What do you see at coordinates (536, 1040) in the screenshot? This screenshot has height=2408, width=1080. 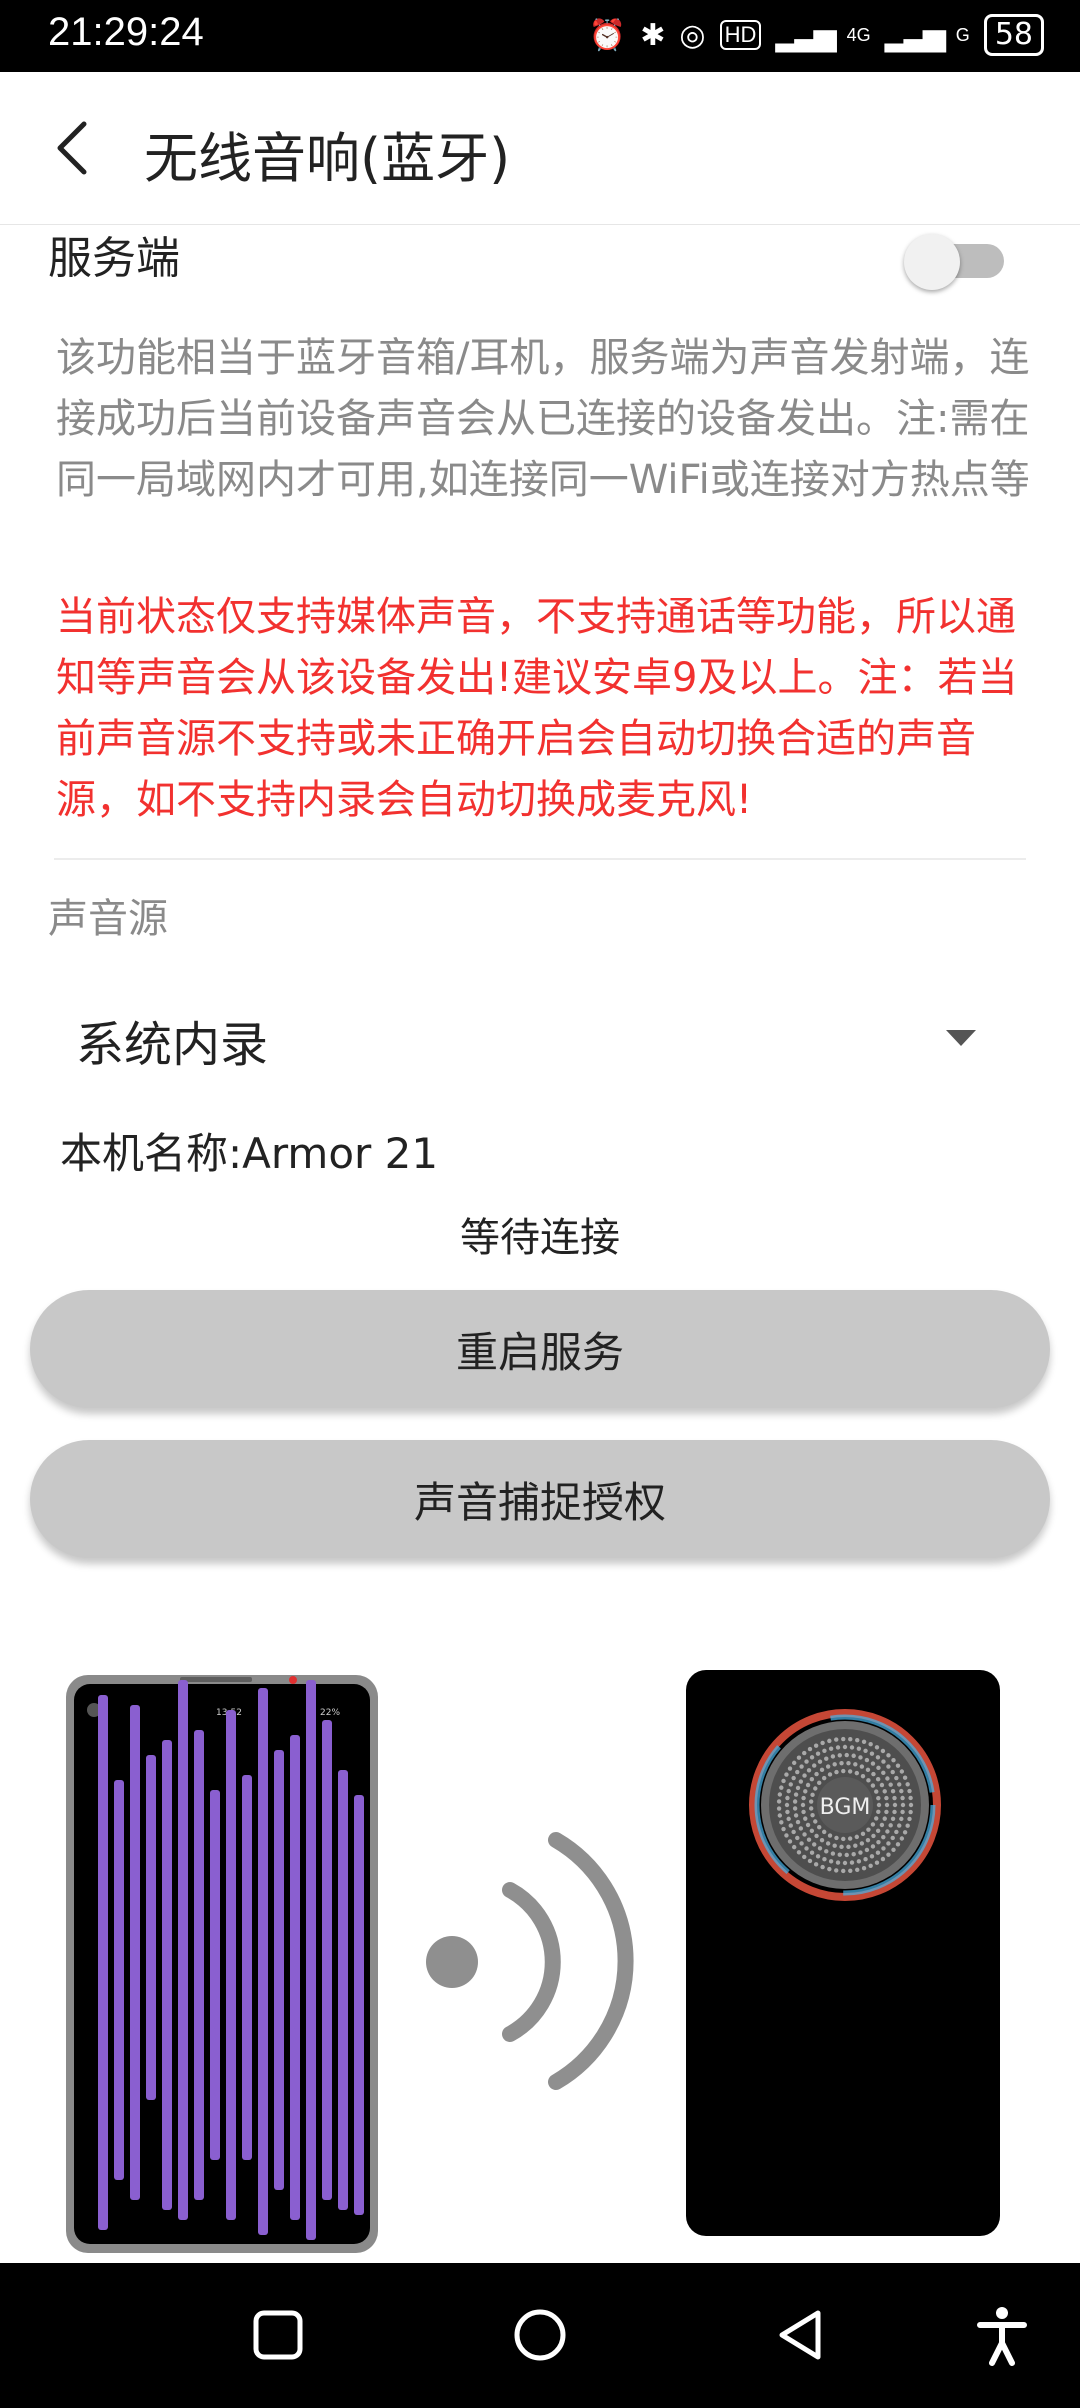 I see `source-select: 系统内录` at bounding box center [536, 1040].